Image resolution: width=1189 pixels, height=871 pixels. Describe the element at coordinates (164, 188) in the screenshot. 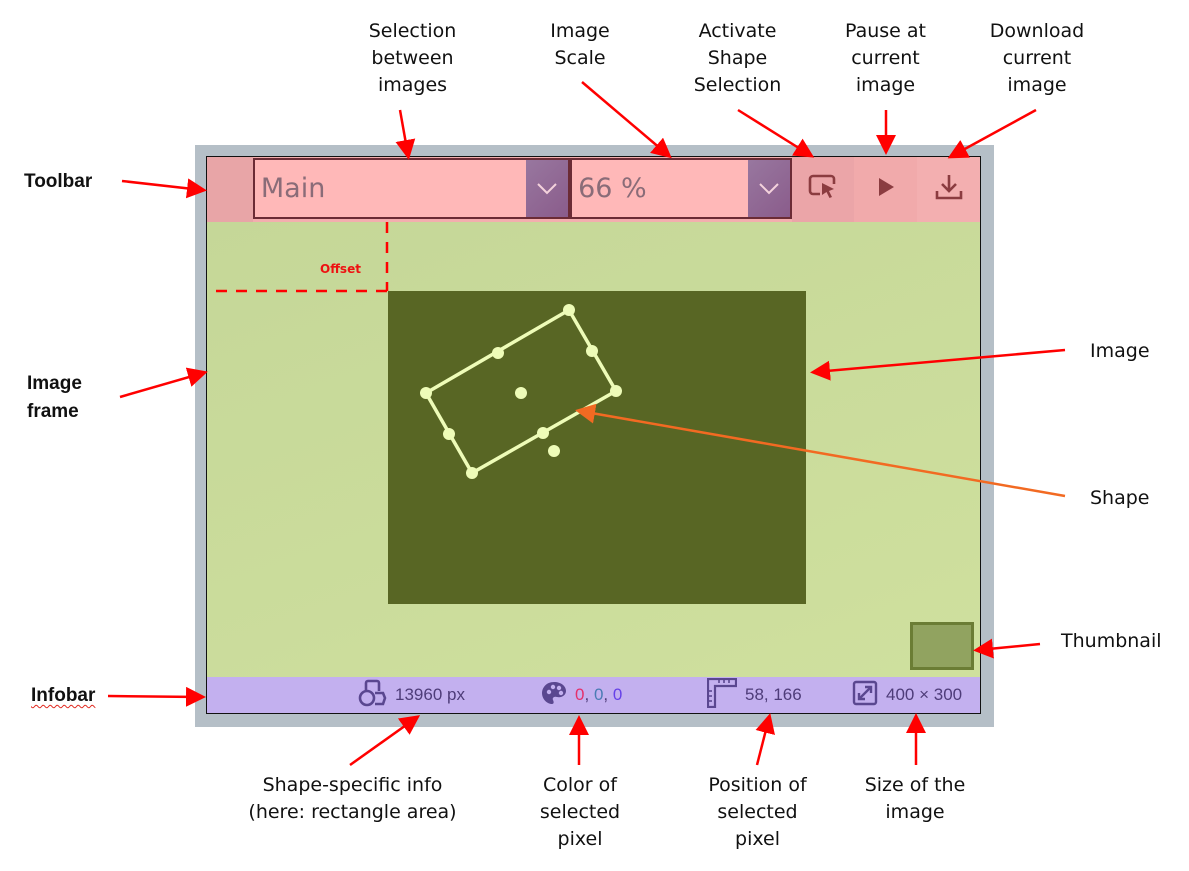

I see `arrow-toolbar` at that location.